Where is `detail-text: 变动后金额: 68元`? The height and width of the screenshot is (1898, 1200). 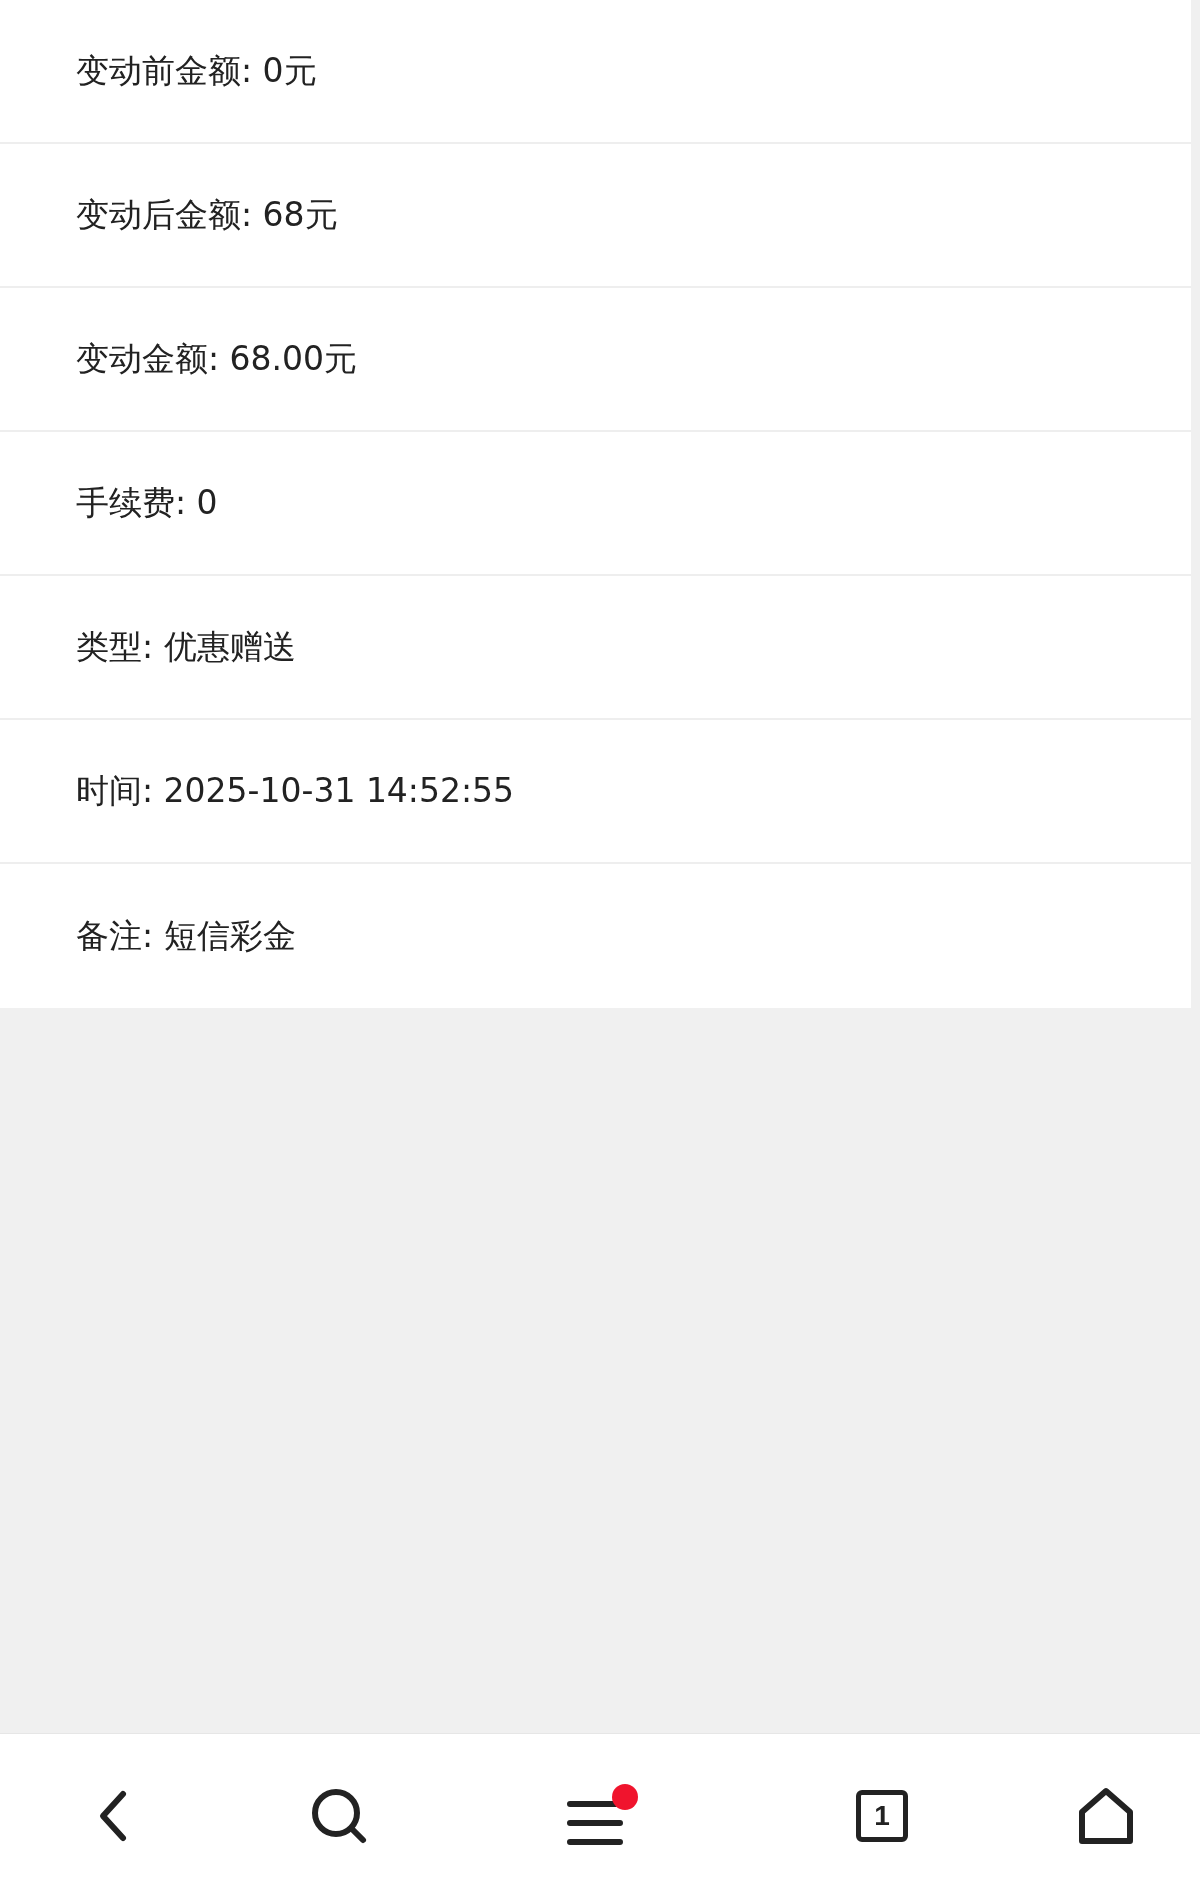 detail-text: 变动后金额: 68元 is located at coordinates (207, 214).